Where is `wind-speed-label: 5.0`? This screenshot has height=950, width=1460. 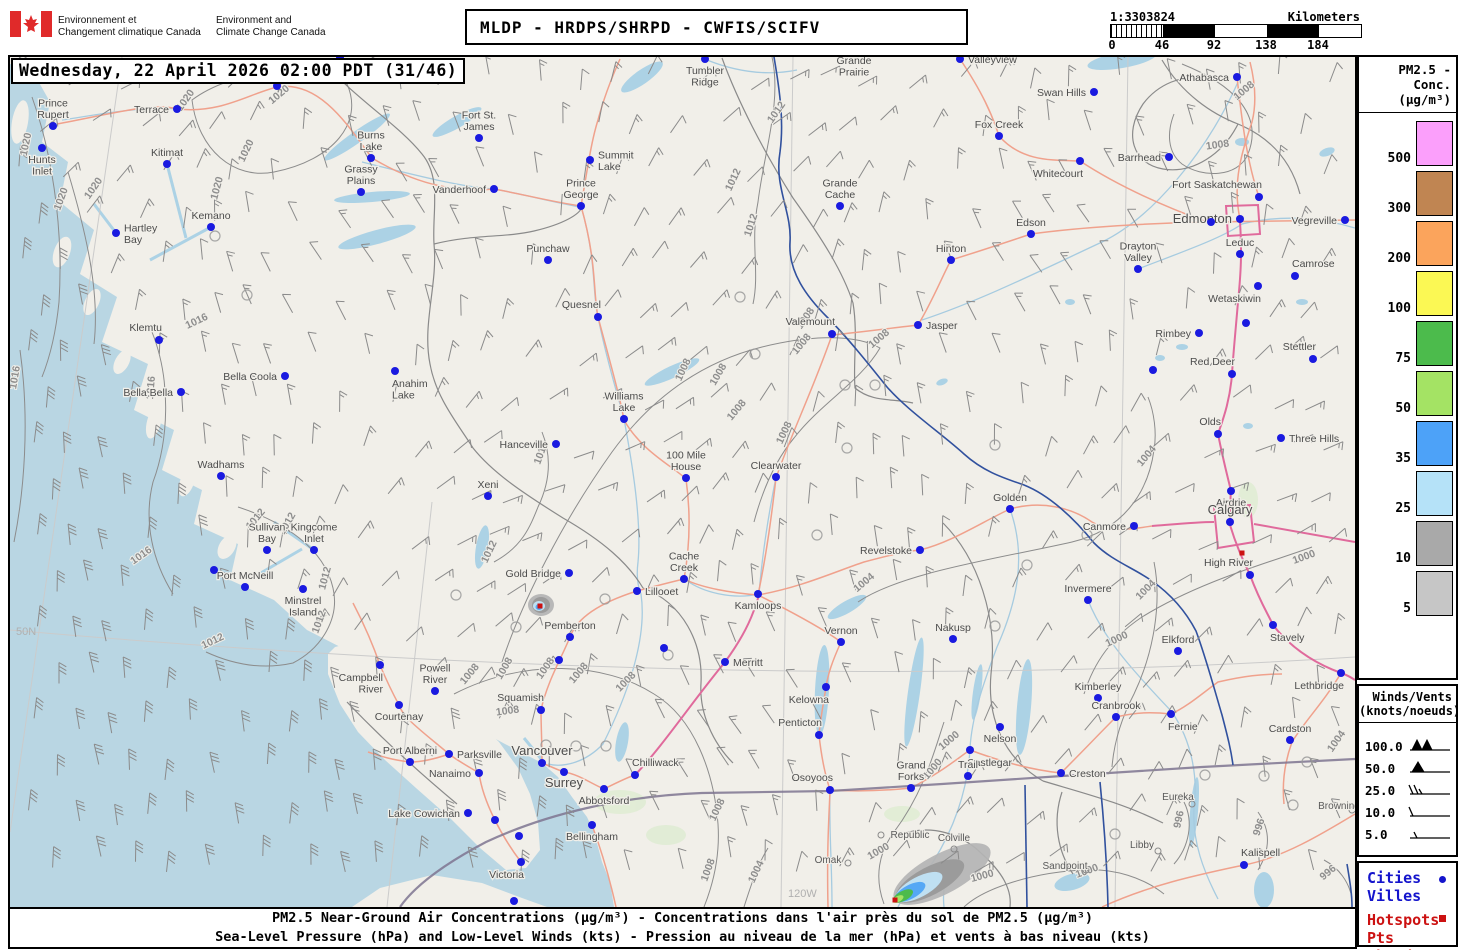
wind-speed-label: 5.0 is located at coordinates (1376, 834).